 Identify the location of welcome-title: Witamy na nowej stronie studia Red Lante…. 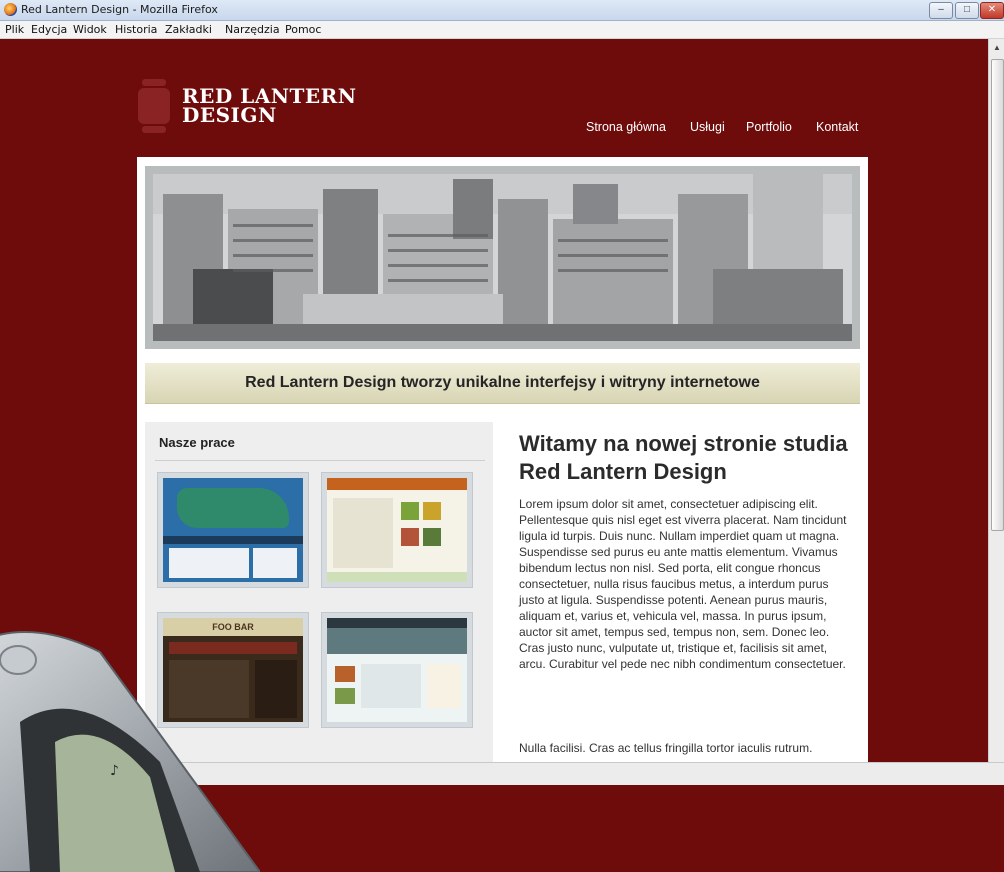
(683, 457).